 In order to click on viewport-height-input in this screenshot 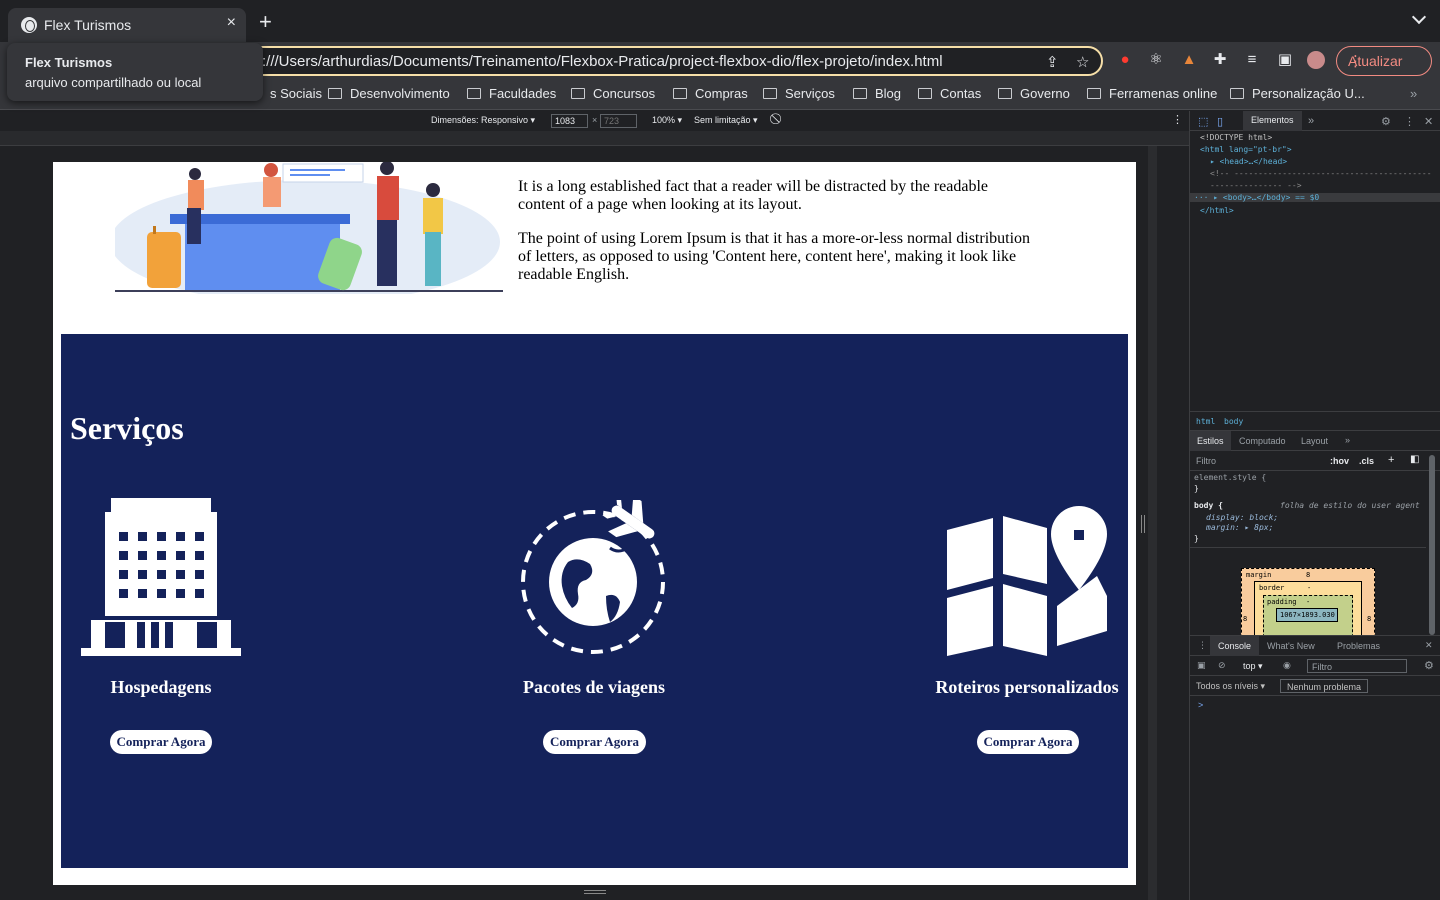, I will do `click(618, 121)`.